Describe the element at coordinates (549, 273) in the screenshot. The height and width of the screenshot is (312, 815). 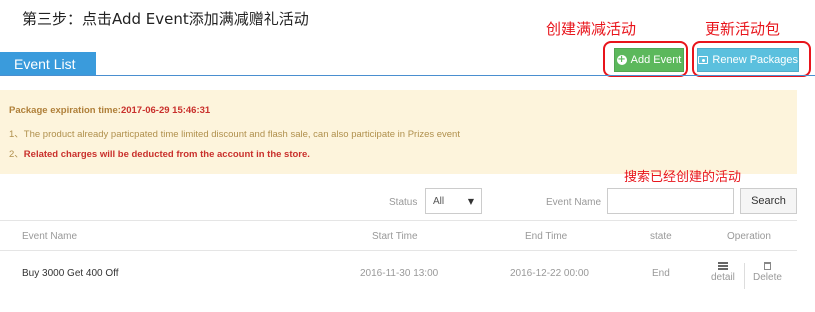
I see `row-end-time: 2016-12-22 00:00` at that location.